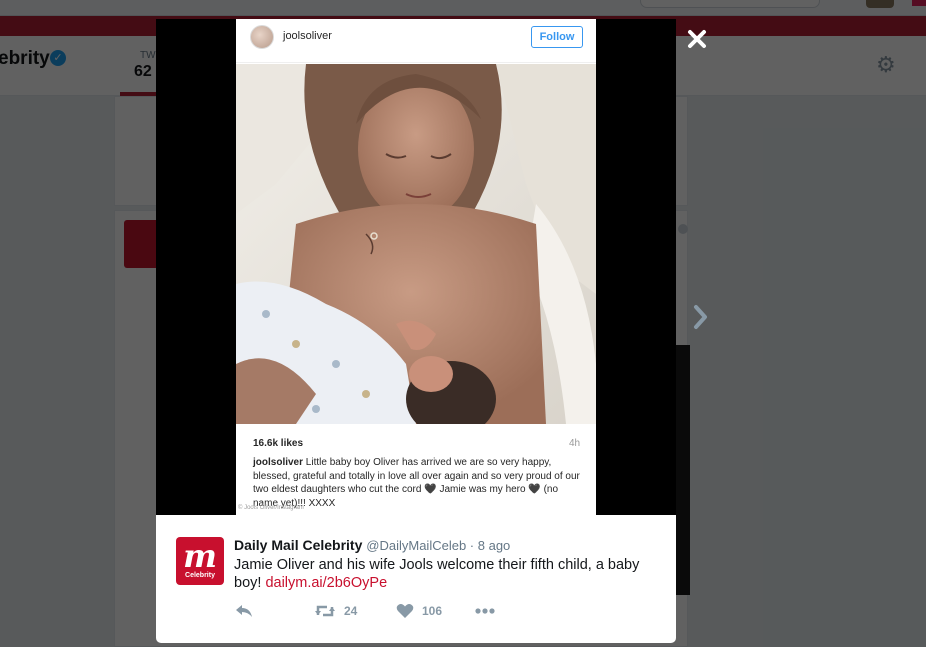 This screenshot has width=926, height=647. I want to click on next-media-button, so click(701, 317).